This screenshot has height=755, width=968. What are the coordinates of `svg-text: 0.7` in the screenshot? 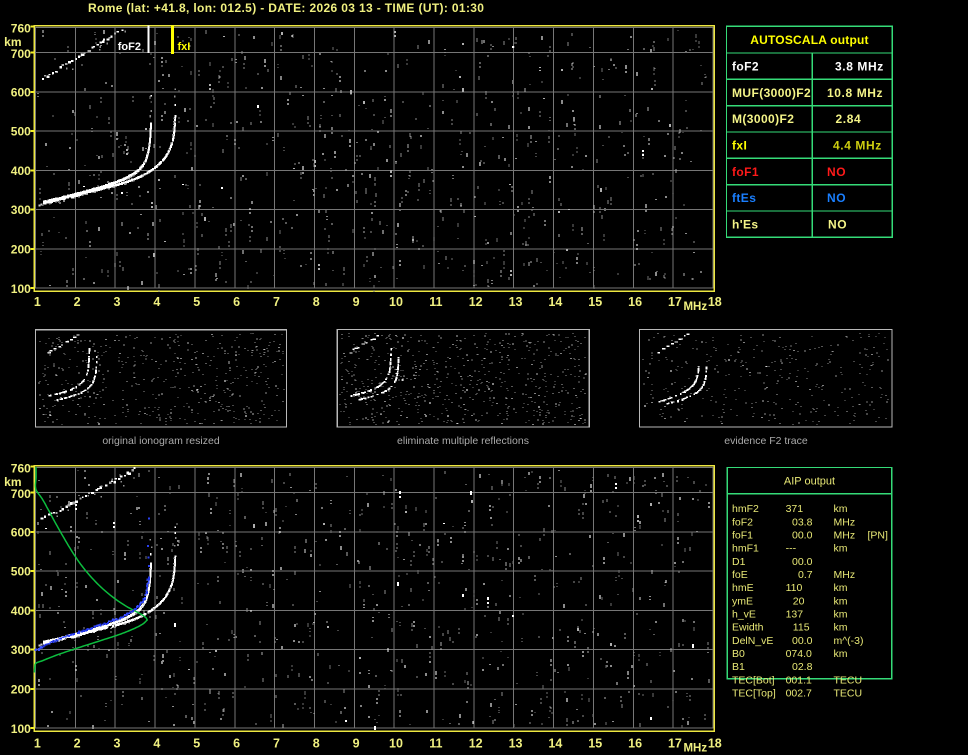 It's located at (805, 575).